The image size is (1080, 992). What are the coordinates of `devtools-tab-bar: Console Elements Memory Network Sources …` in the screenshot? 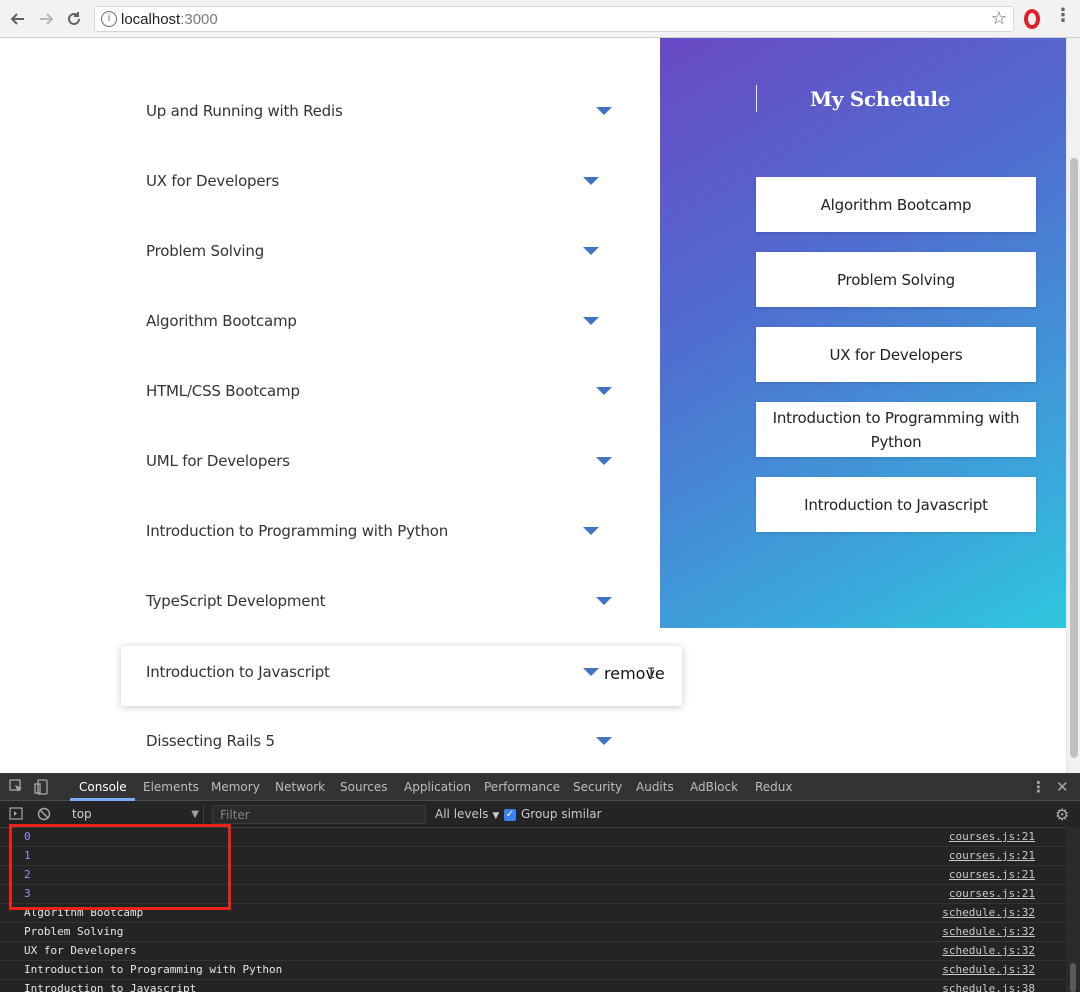 It's located at (540, 787).